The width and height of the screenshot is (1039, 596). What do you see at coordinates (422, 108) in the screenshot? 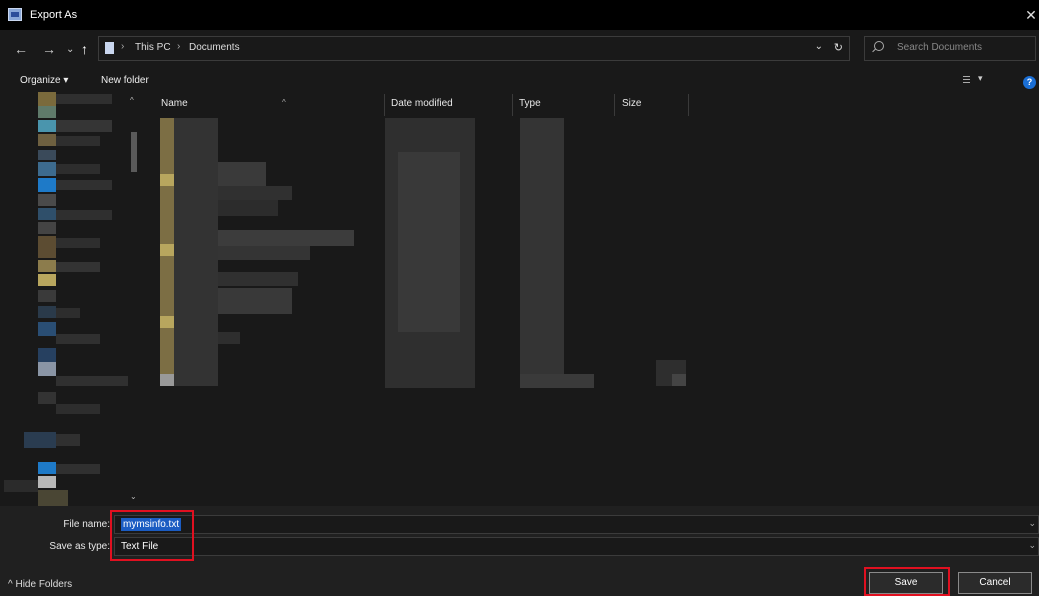
I see `column-header-date-modified: Date modified` at bounding box center [422, 108].